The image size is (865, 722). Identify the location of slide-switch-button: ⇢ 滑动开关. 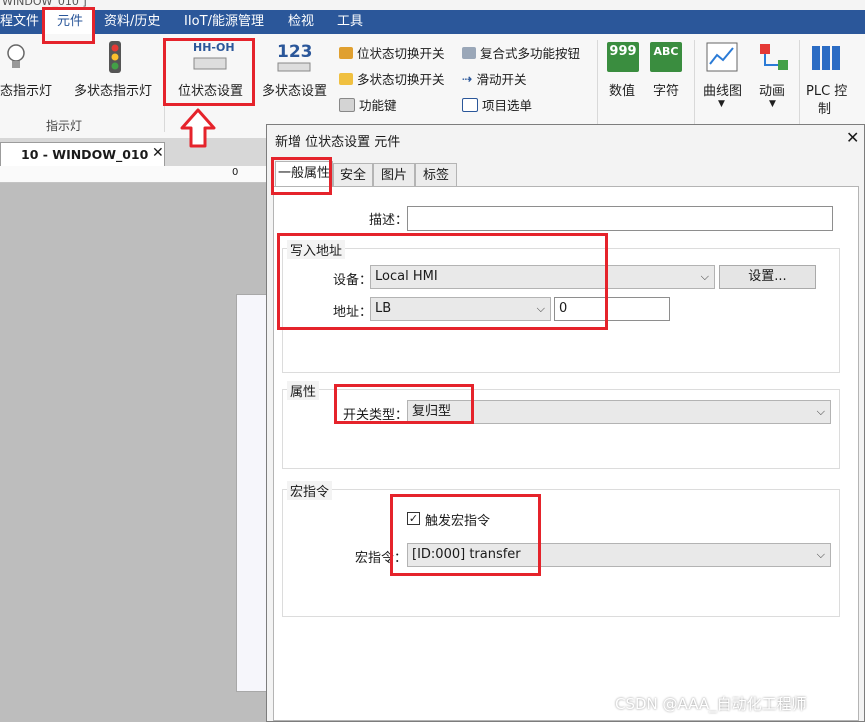
(494, 78).